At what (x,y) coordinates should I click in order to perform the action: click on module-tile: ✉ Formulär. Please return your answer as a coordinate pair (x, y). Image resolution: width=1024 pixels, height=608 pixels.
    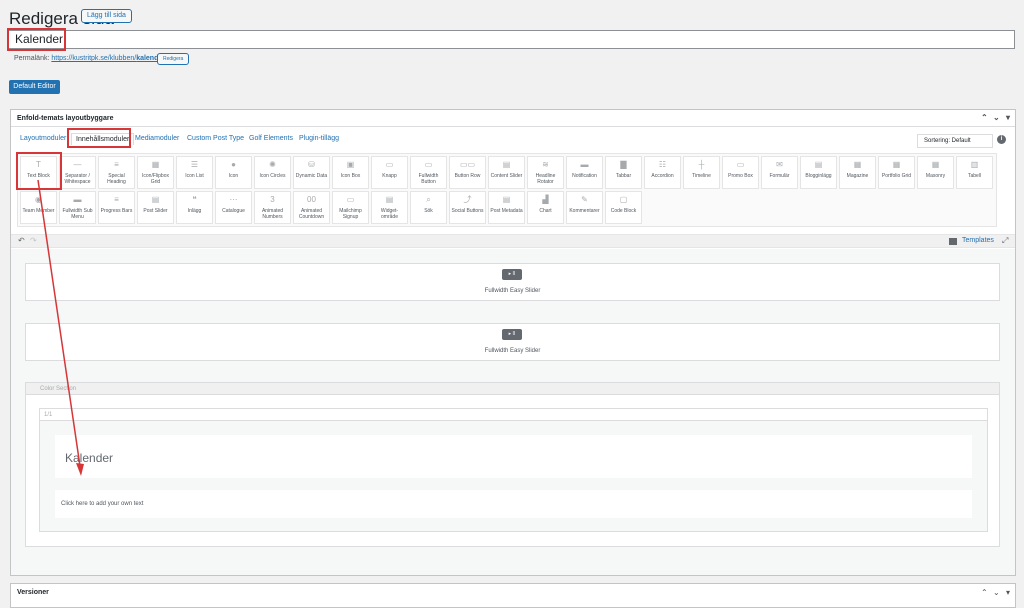
    Looking at the image, I should click on (779, 172).